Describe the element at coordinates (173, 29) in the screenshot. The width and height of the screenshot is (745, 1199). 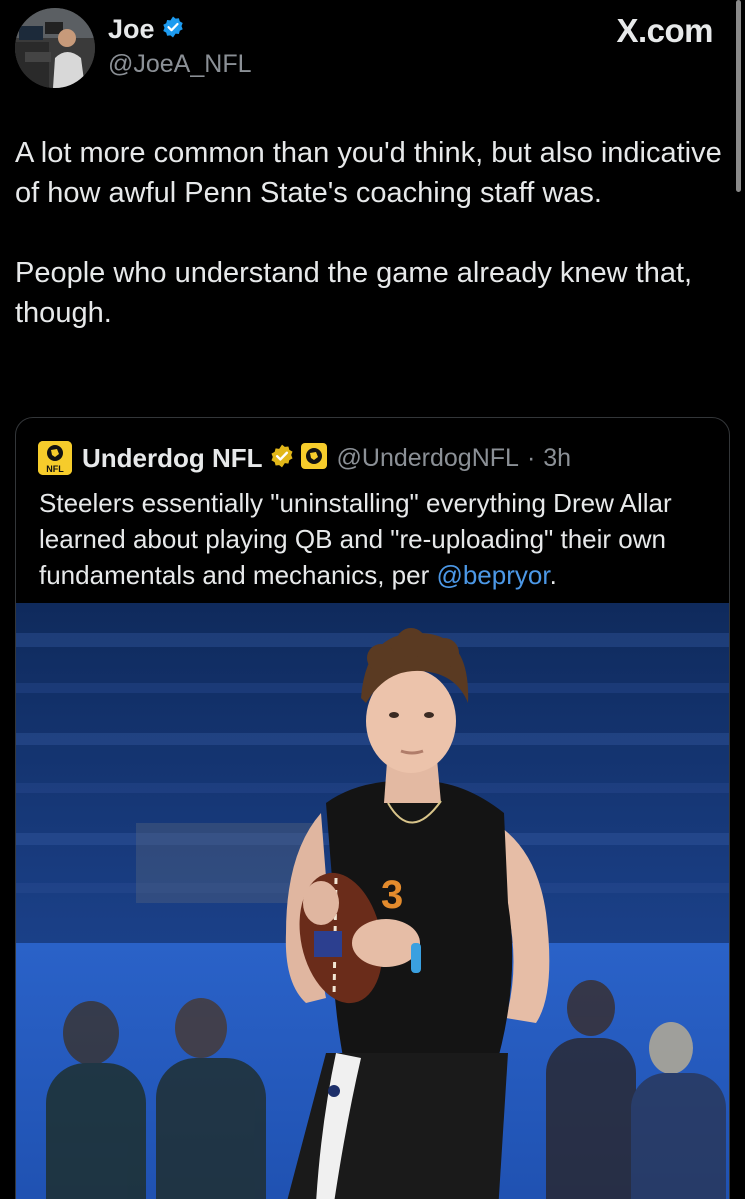
I see `verified-badge-icon` at that location.